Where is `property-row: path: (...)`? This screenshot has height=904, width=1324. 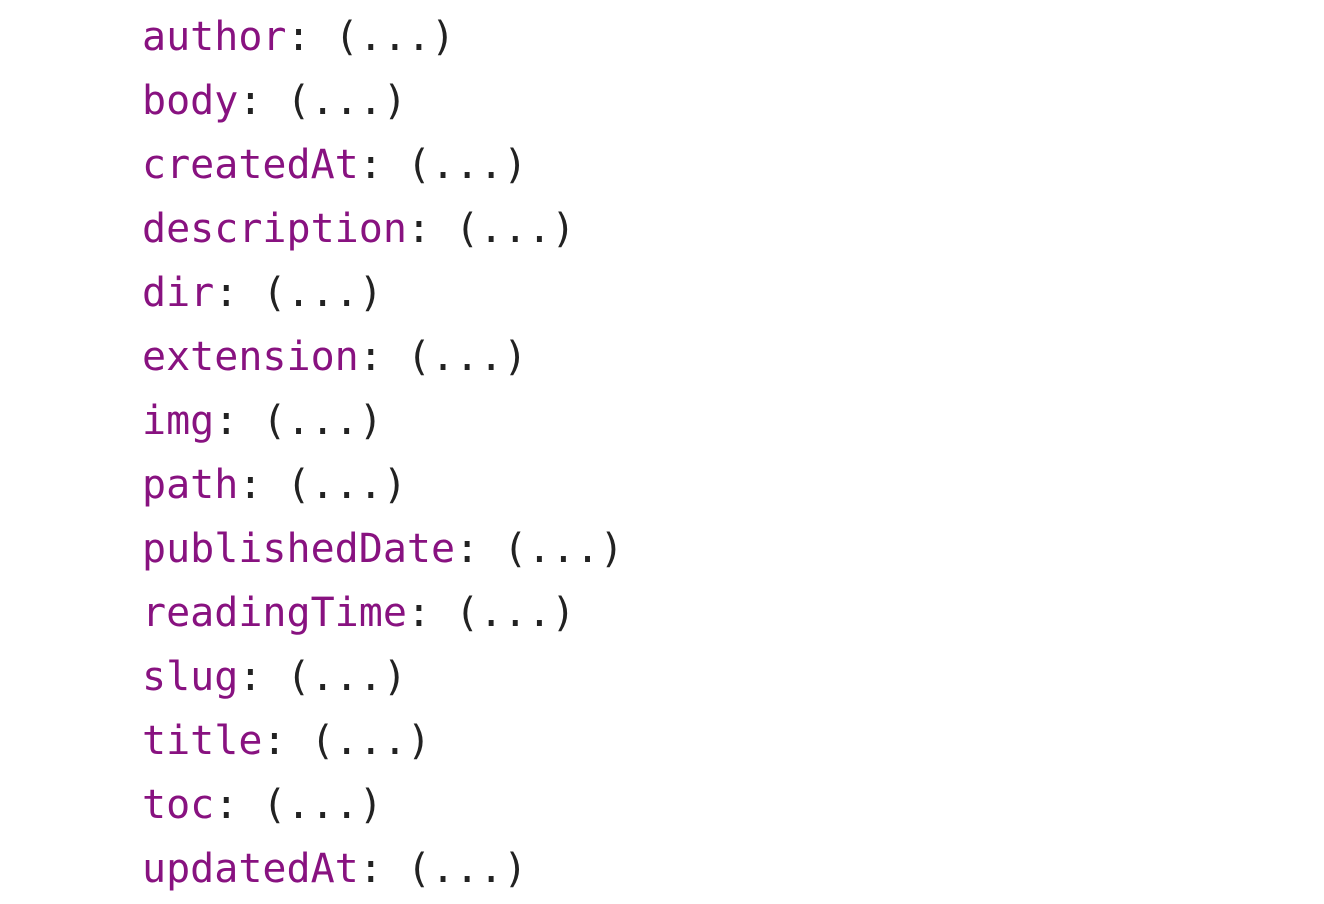
property-row: path: (...) is located at coordinates (383, 485).